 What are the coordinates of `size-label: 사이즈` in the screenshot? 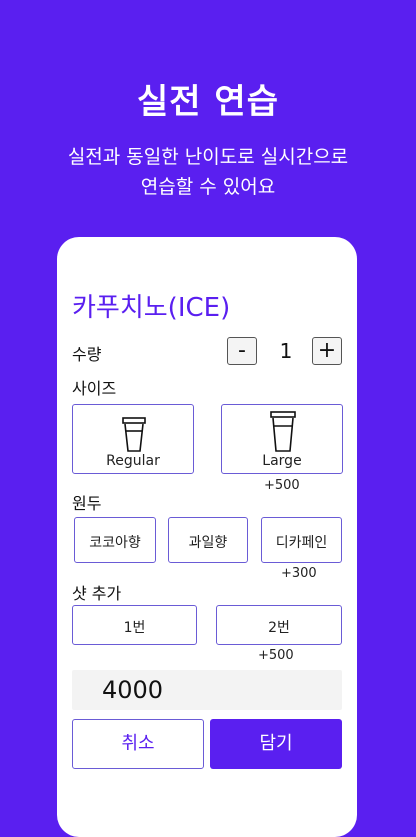 It's located at (94, 388).